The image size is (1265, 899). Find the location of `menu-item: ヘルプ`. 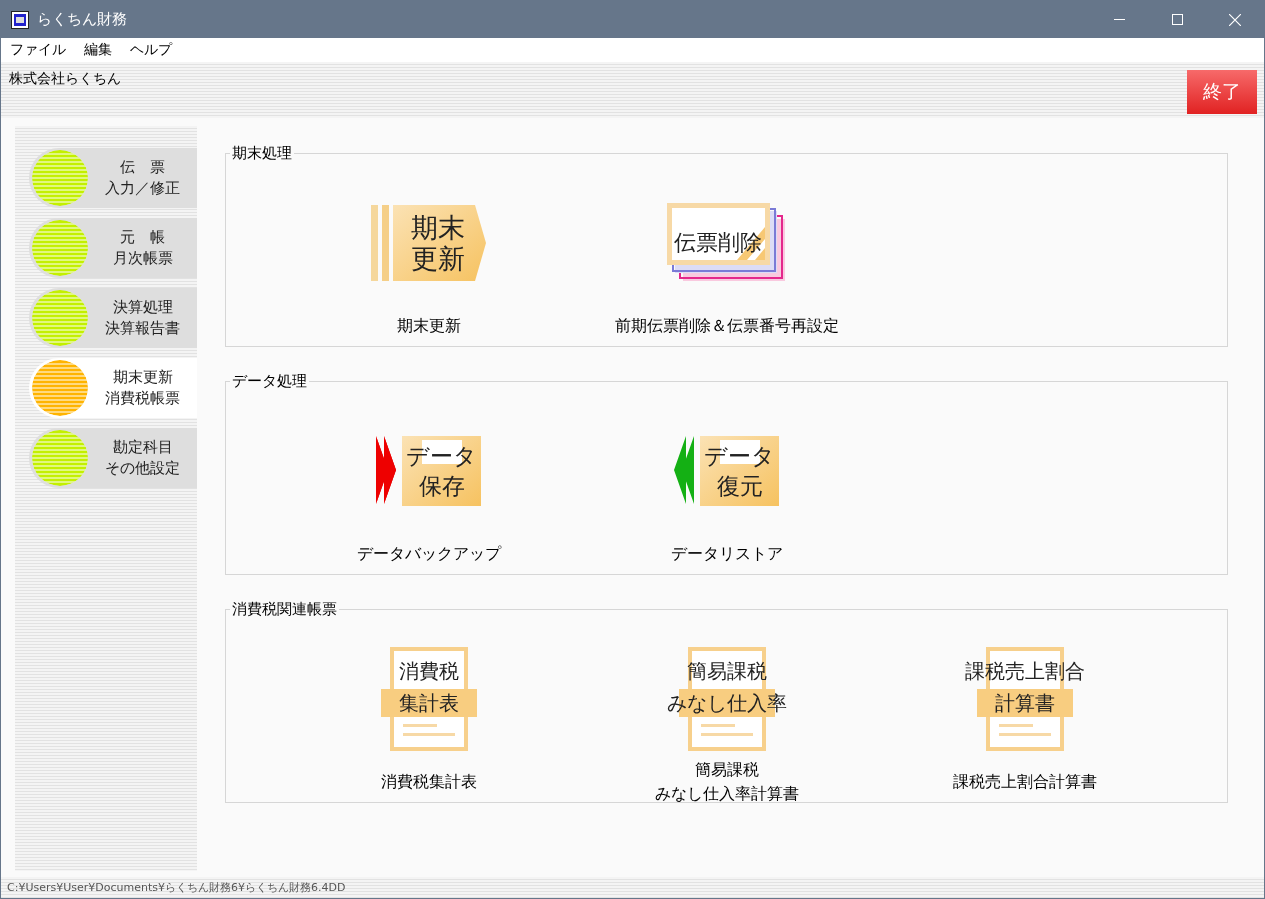

menu-item: ヘルプ is located at coordinates (151, 50).